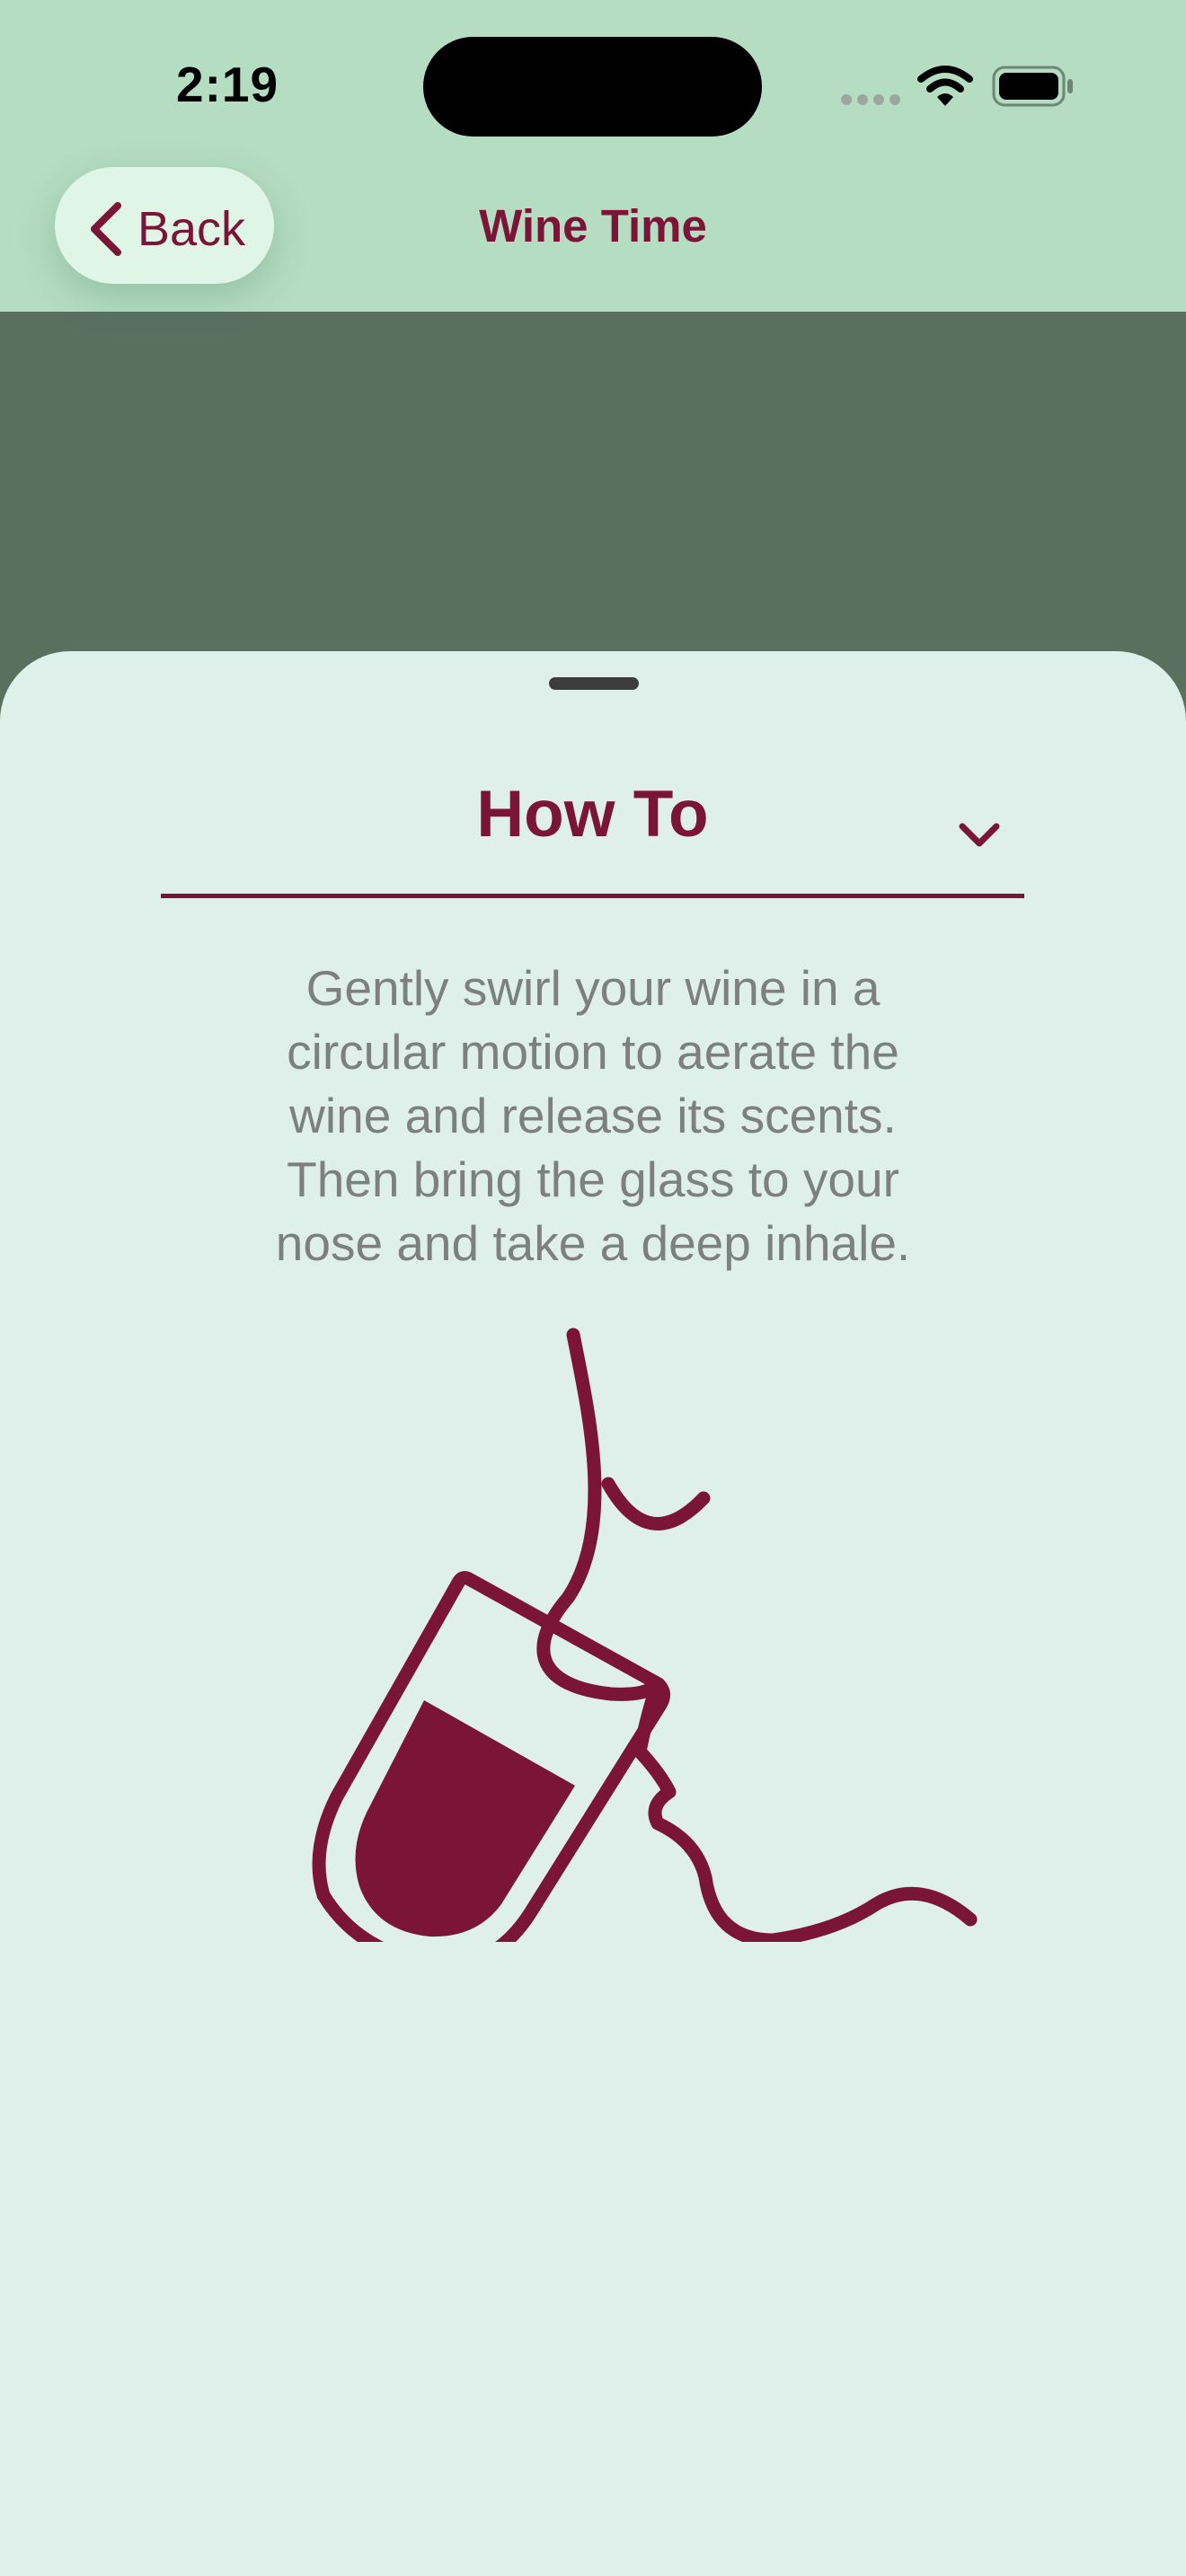 The height and width of the screenshot is (2576, 1186). Describe the element at coordinates (980, 835) in the screenshot. I see `chevron-down-icon` at that location.